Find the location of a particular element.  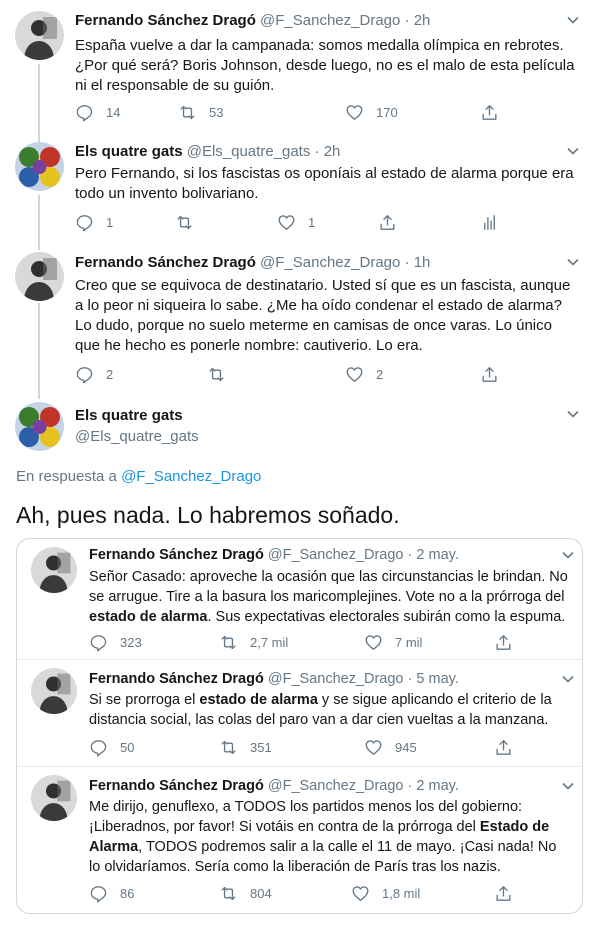

timestamp: 1h is located at coordinates (422, 262).